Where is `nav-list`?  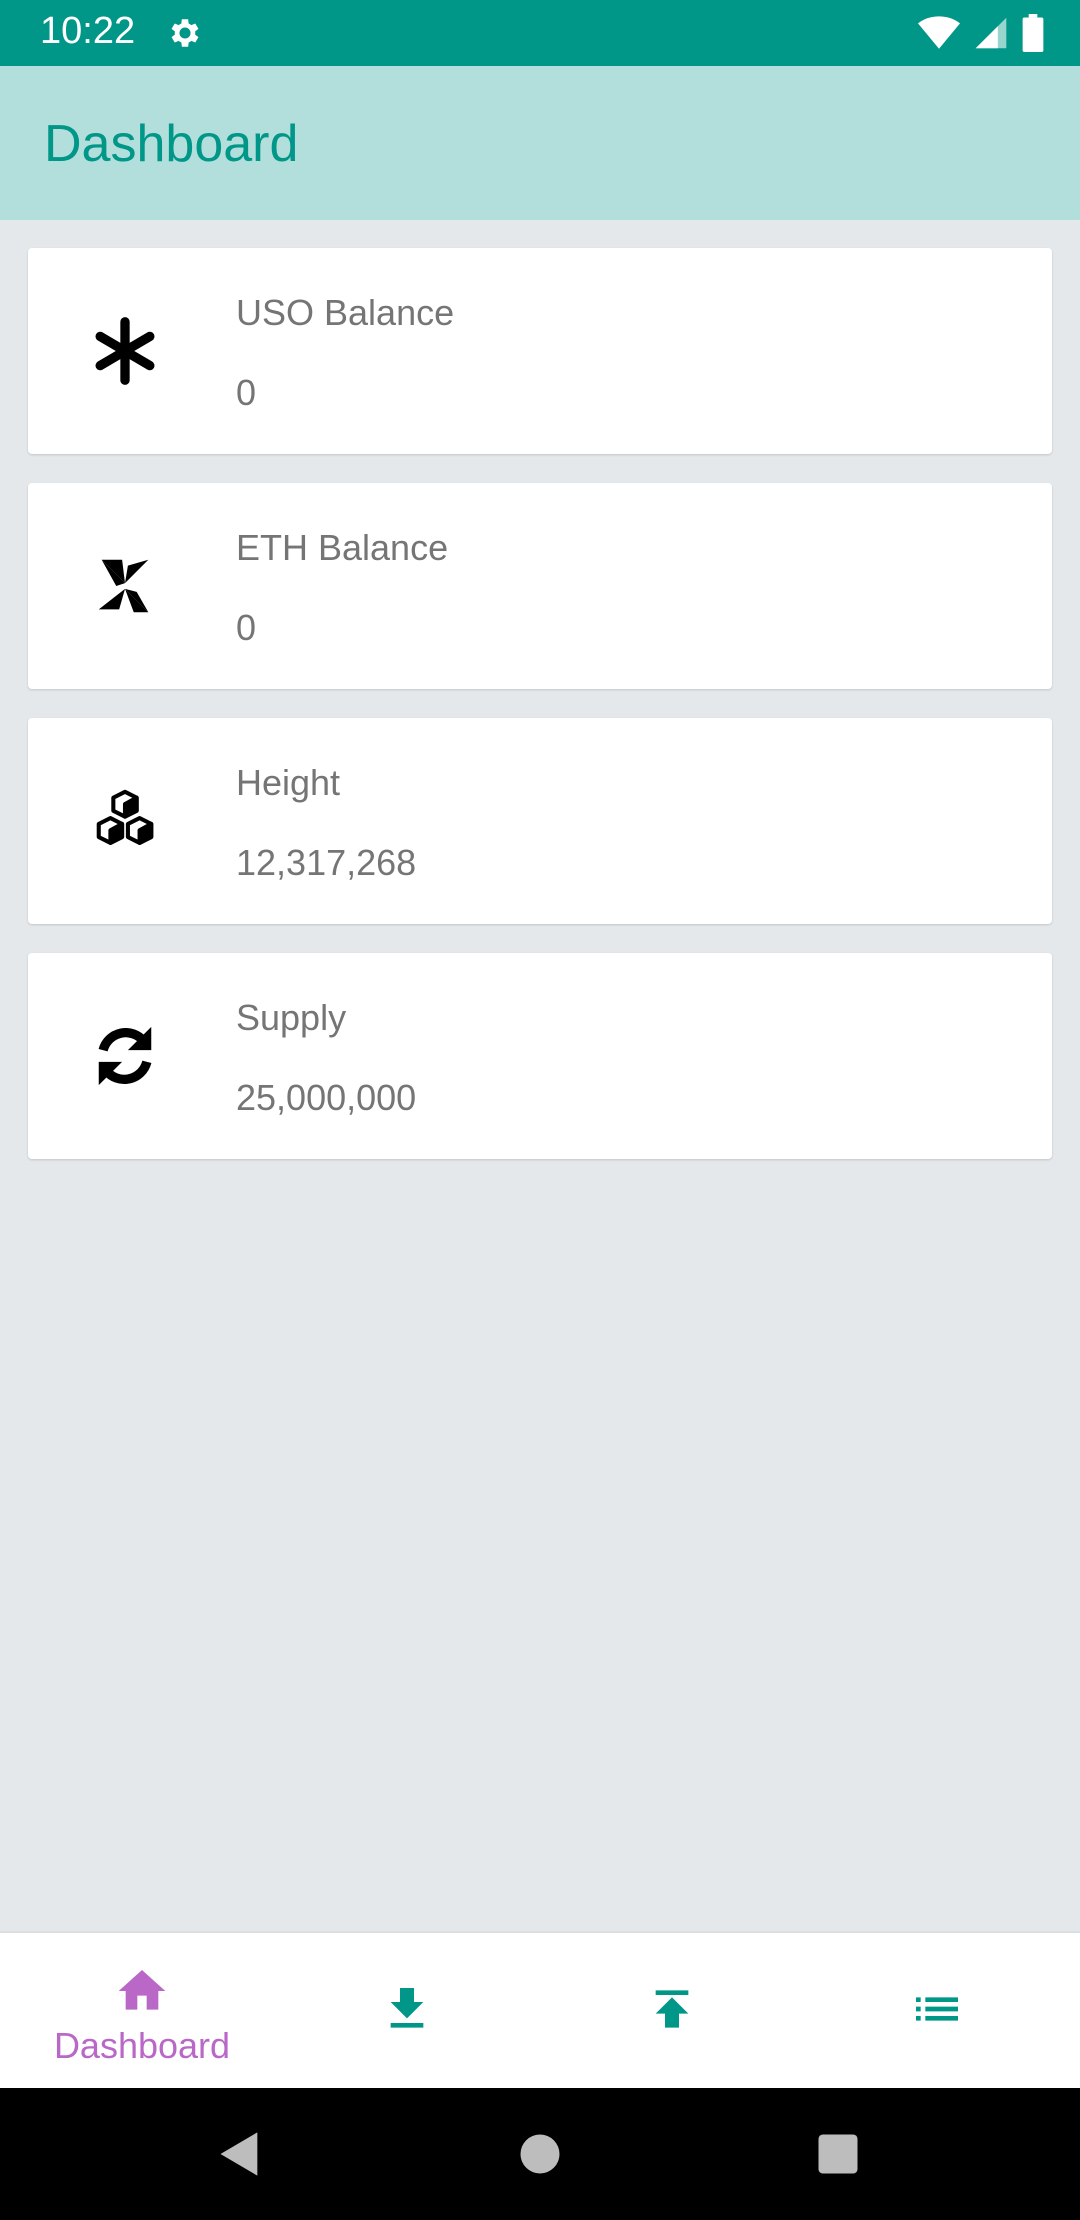
nav-list is located at coordinates (937, 2010).